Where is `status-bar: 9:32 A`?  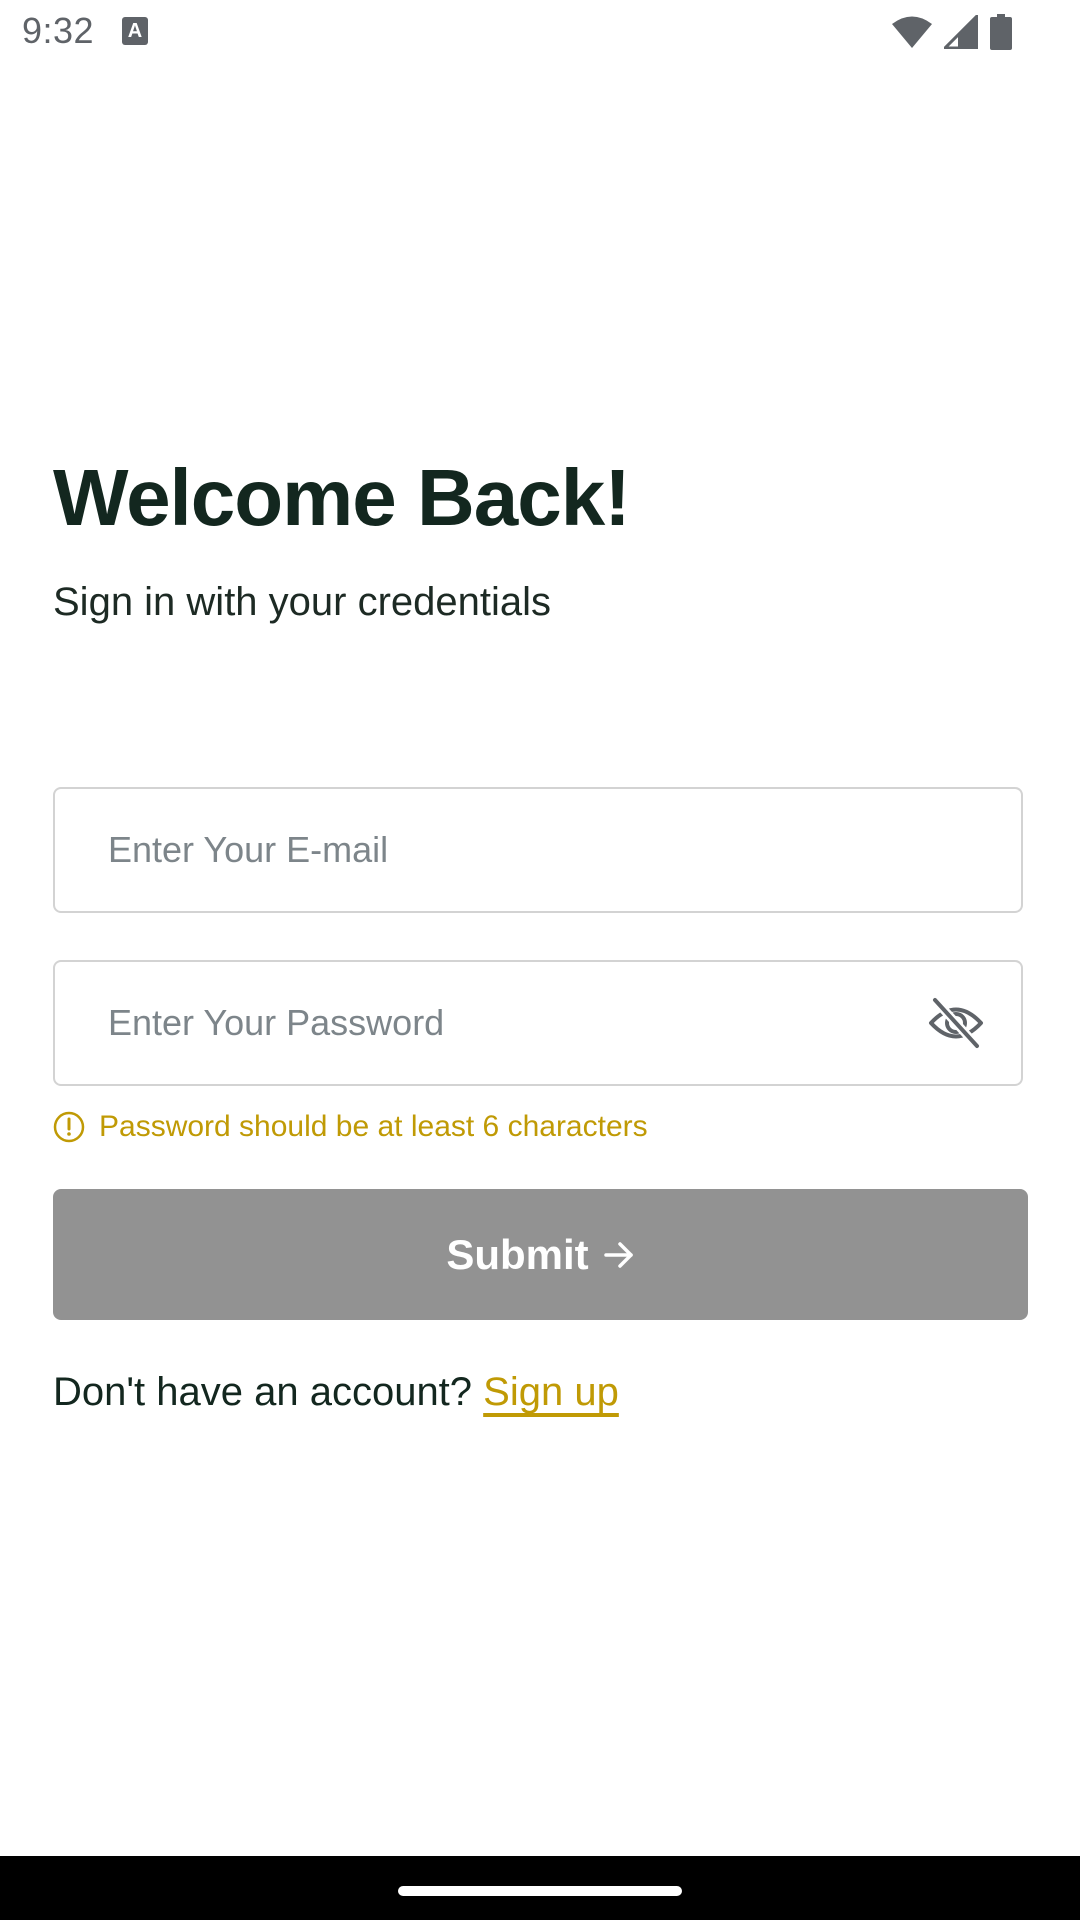 status-bar: 9:32 A is located at coordinates (540, 32).